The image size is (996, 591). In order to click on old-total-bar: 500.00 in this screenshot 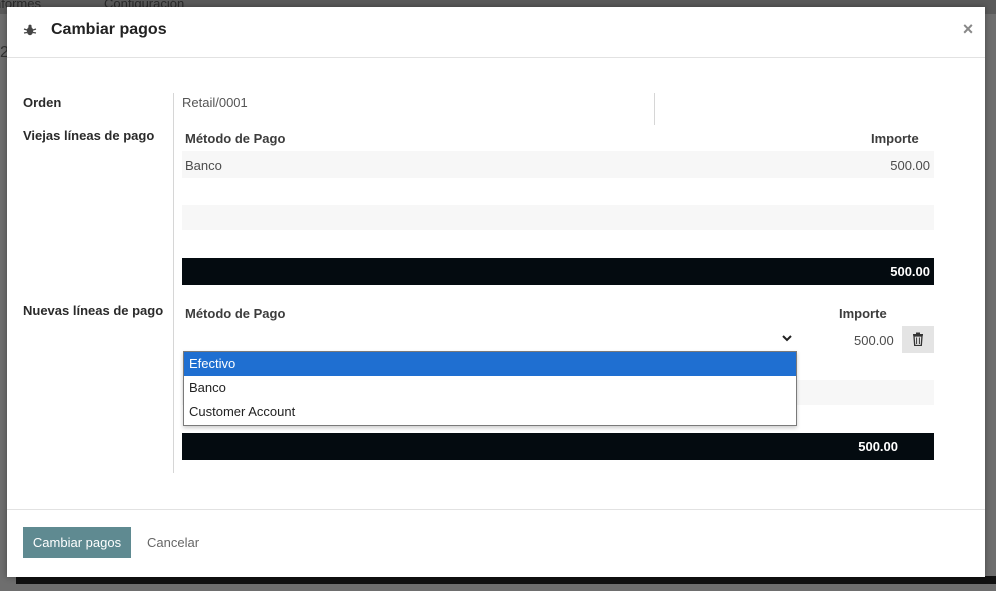, I will do `click(558, 271)`.